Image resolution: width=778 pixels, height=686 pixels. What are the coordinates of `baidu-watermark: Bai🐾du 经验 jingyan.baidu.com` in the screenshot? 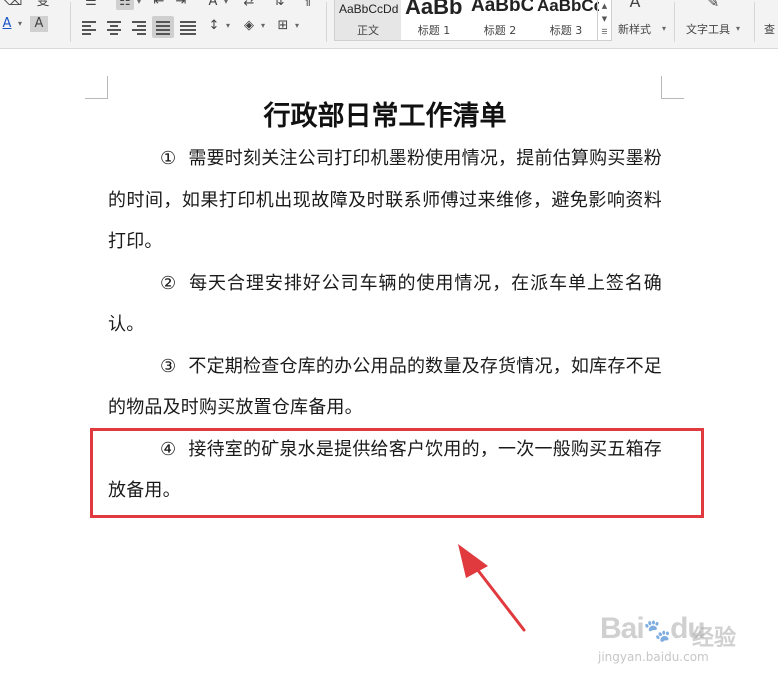 It's located at (682, 636).